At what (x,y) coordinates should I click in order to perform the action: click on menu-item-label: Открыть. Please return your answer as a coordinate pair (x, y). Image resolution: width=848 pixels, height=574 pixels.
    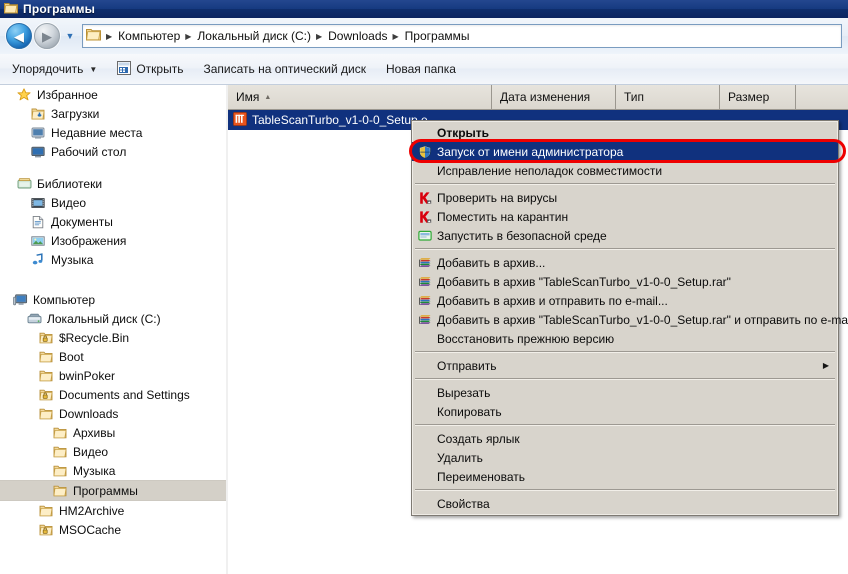
    Looking at the image, I should click on (463, 132).